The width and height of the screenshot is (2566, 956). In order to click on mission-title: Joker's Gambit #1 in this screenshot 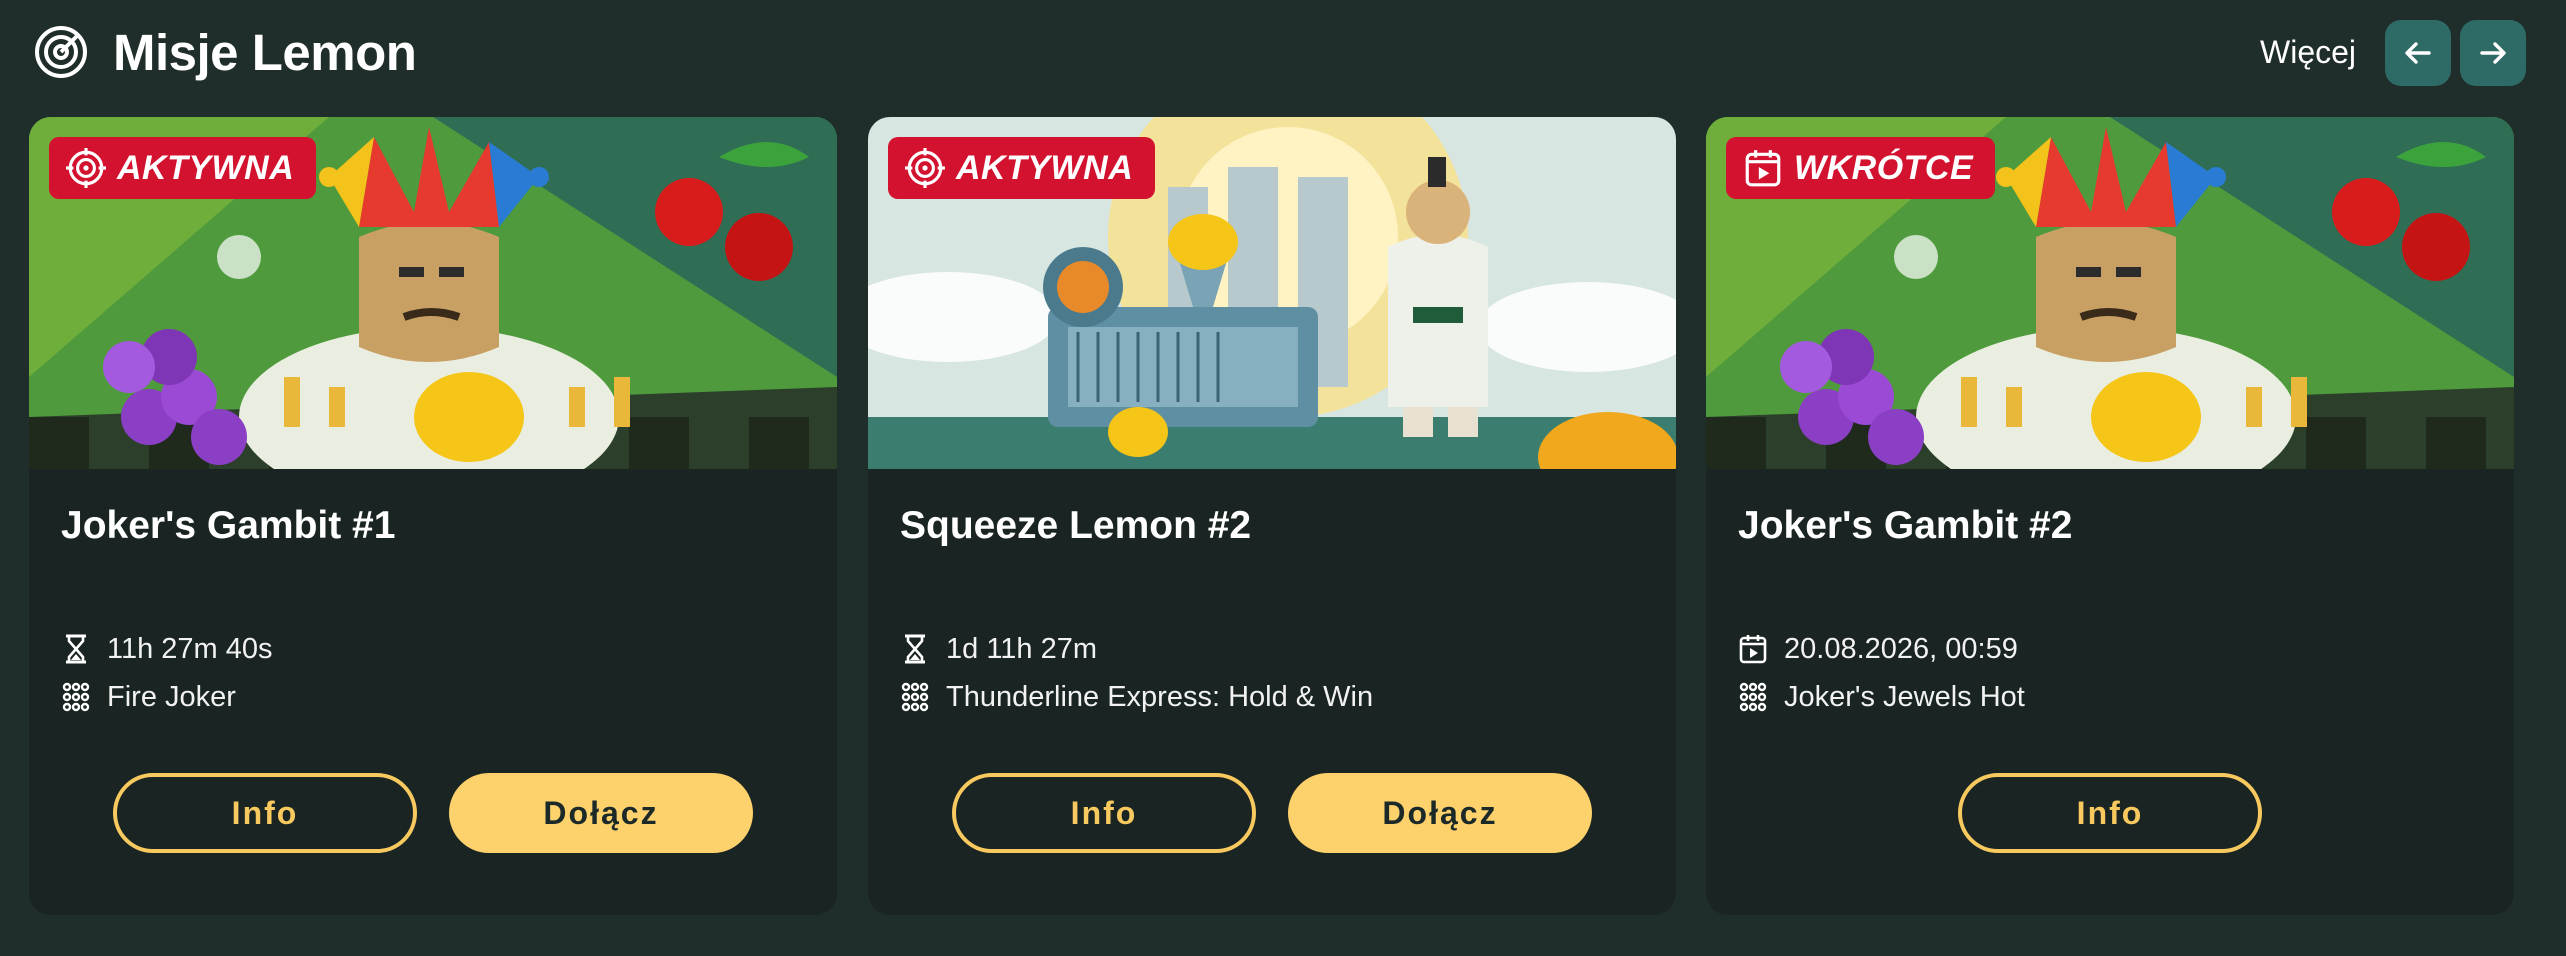, I will do `click(228, 525)`.